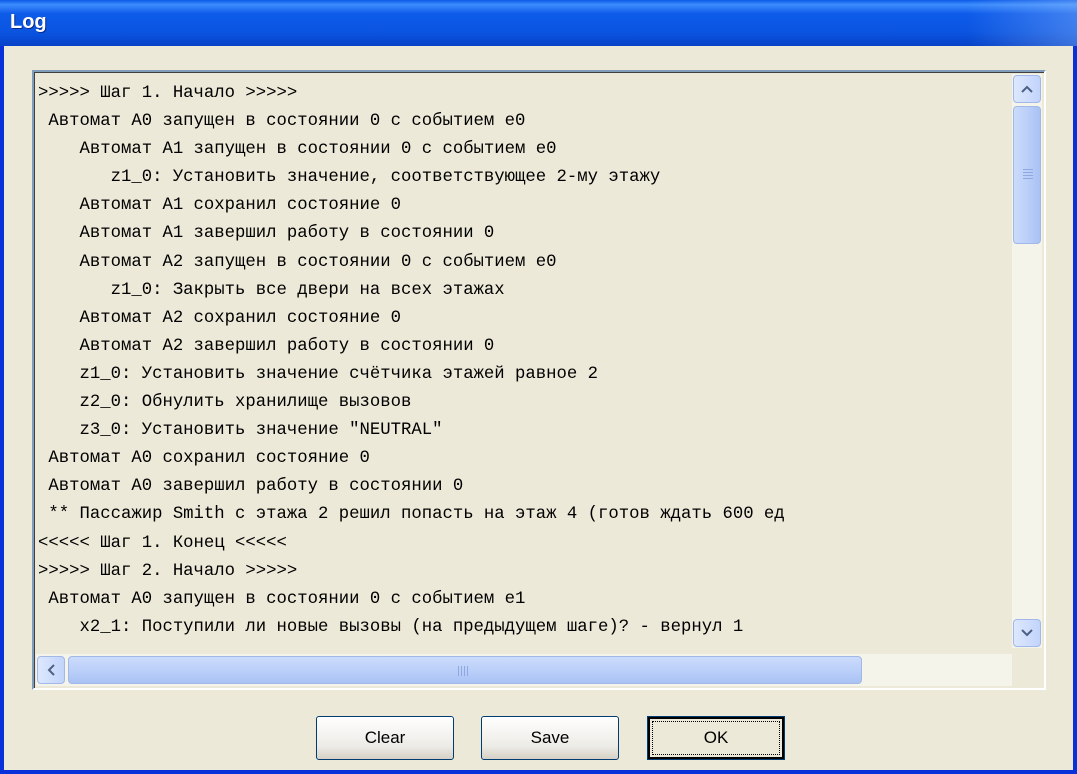 This screenshot has height=774, width=1077. I want to click on arrow-down-icon, so click(1027, 633).